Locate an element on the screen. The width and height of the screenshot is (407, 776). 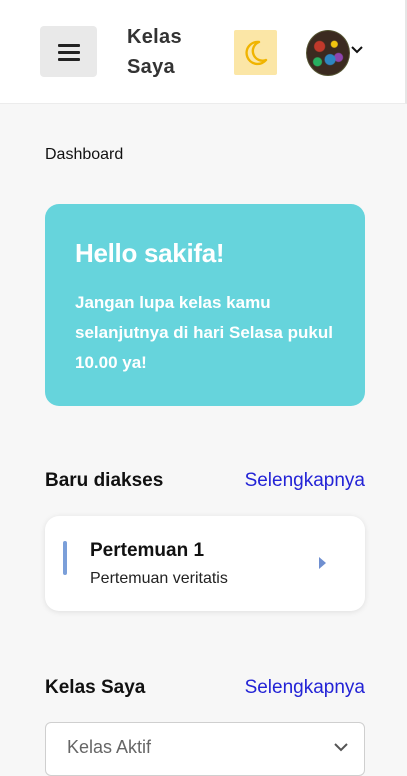
recent-item-description: Pertemuan veritatis is located at coordinates (159, 578).